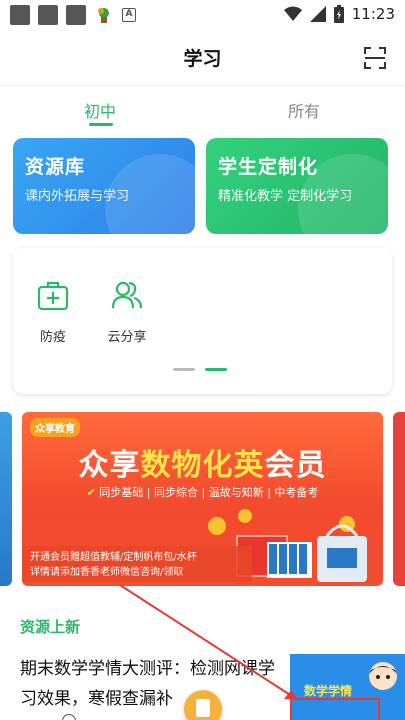 Image resolution: width=405 pixels, height=720 pixels. What do you see at coordinates (127, 337) in the screenshot?
I see `tool-label: 云分享` at bounding box center [127, 337].